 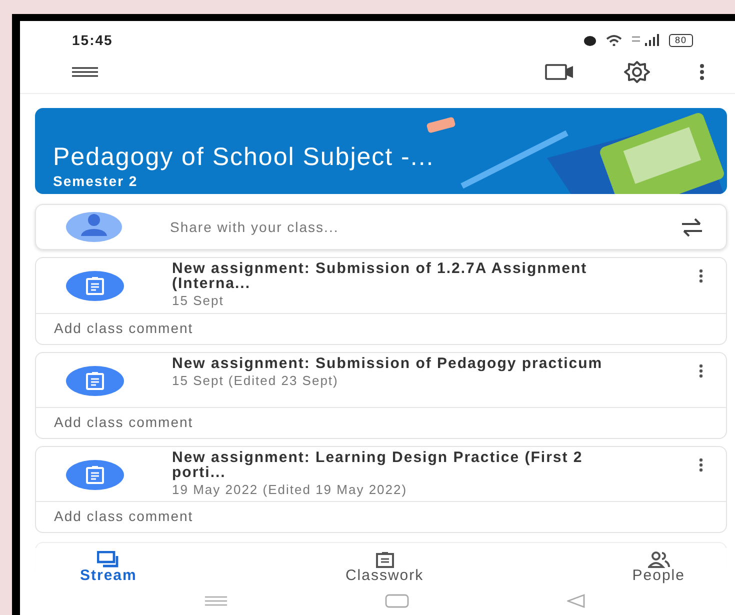 I want to click on nav-tab: Stream, so click(x=108, y=567).